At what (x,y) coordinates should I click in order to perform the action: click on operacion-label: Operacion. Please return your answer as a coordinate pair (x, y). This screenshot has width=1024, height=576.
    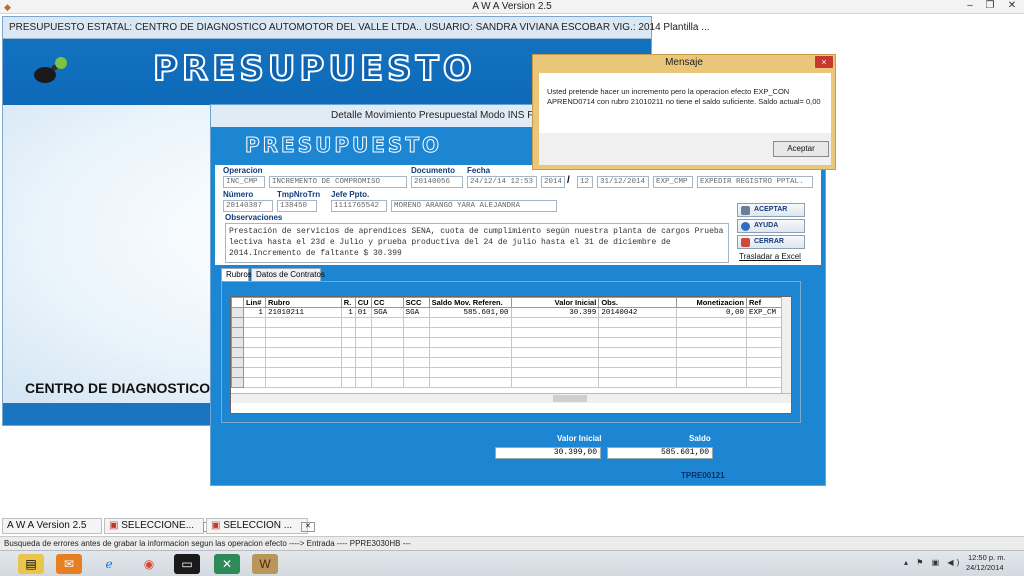
    Looking at the image, I should click on (243, 170).